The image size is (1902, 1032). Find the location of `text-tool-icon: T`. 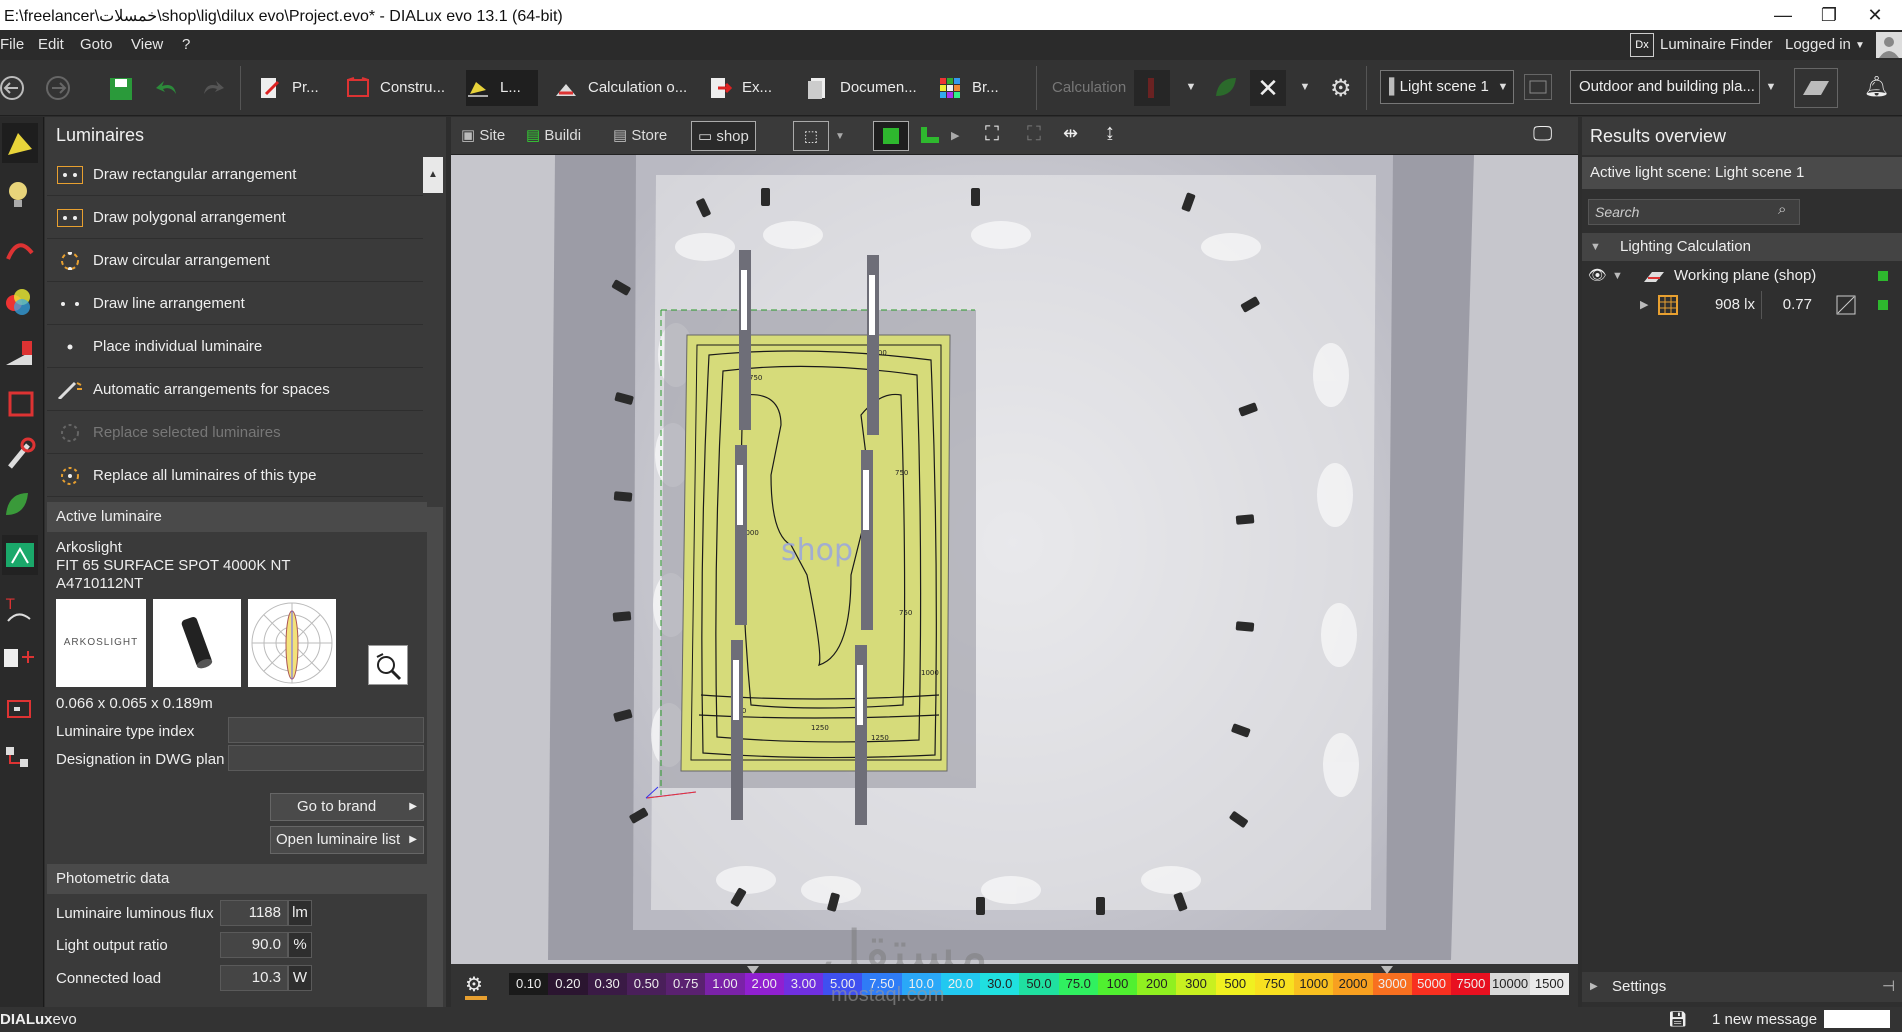

text-tool-icon: T is located at coordinates (20, 609).